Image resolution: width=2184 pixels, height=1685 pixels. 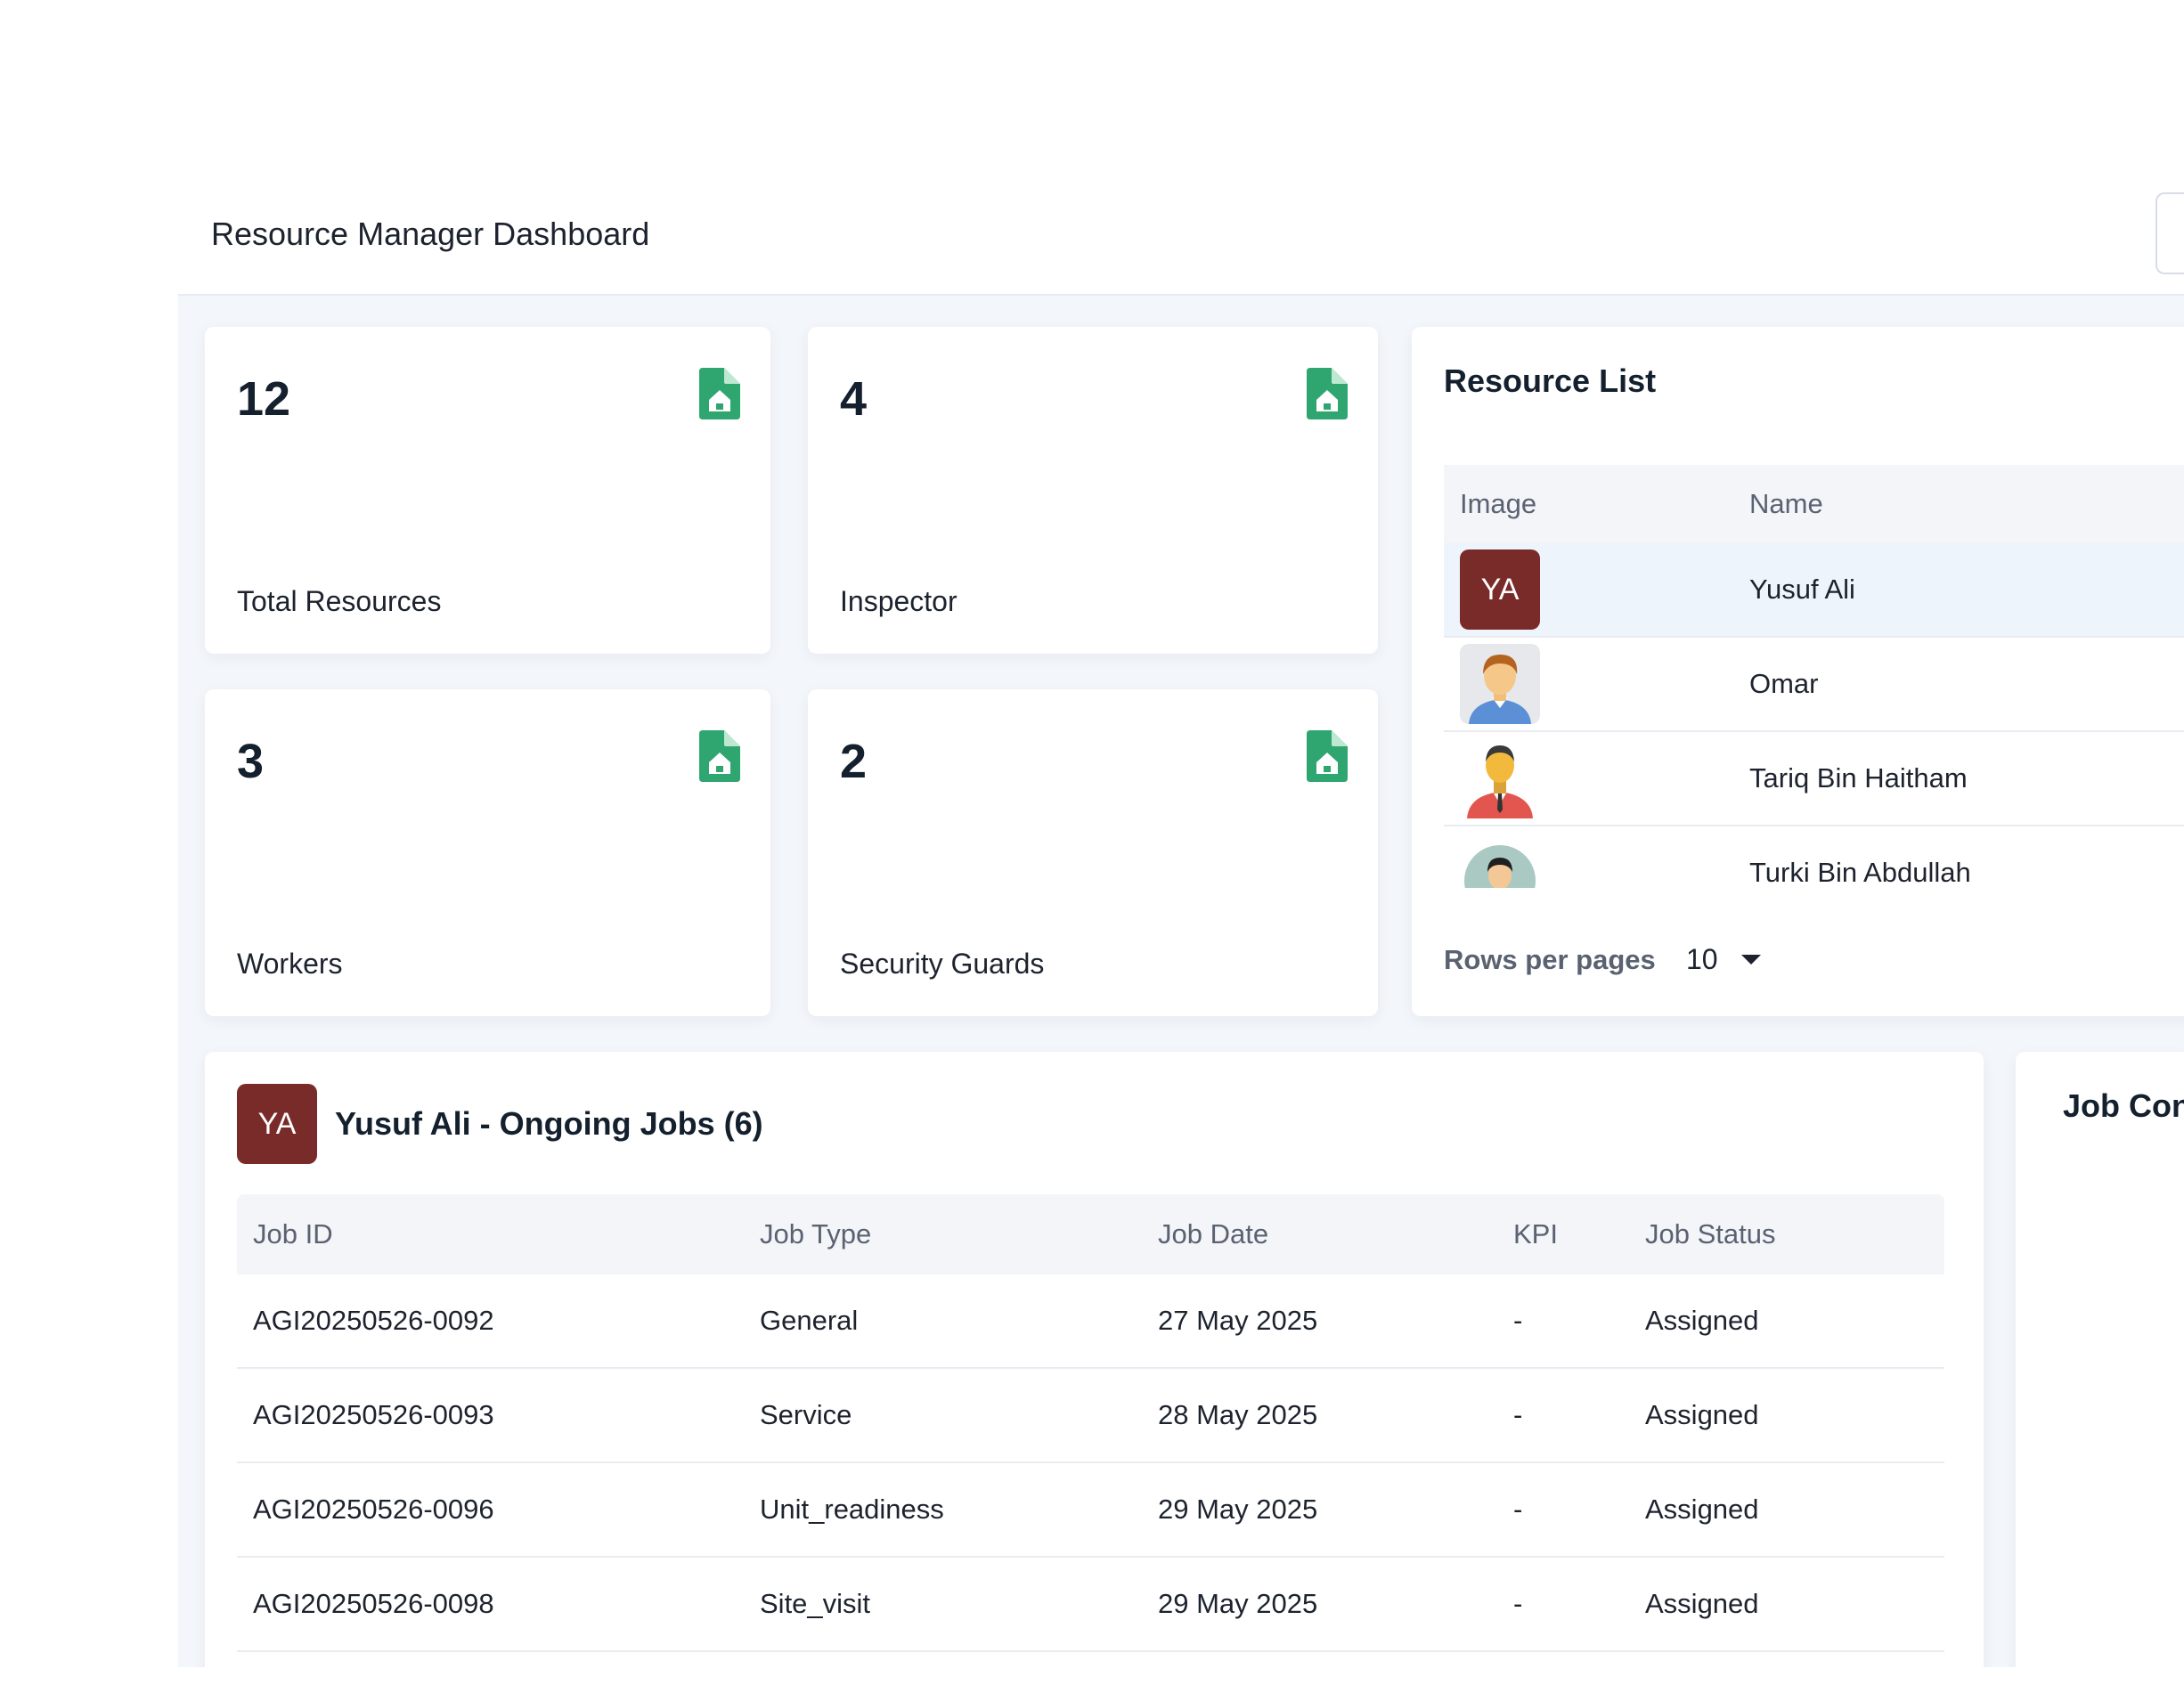 What do you see at coordinates (290, 964) in the screenshot?
I see `stat-label: Workers` at bounding box center [290, 964].